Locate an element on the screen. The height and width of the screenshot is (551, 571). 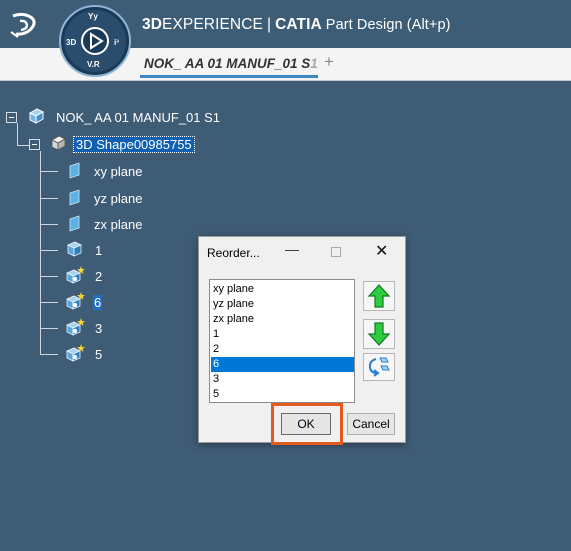
arrow-up-icon is located at coordinates (379, 296).